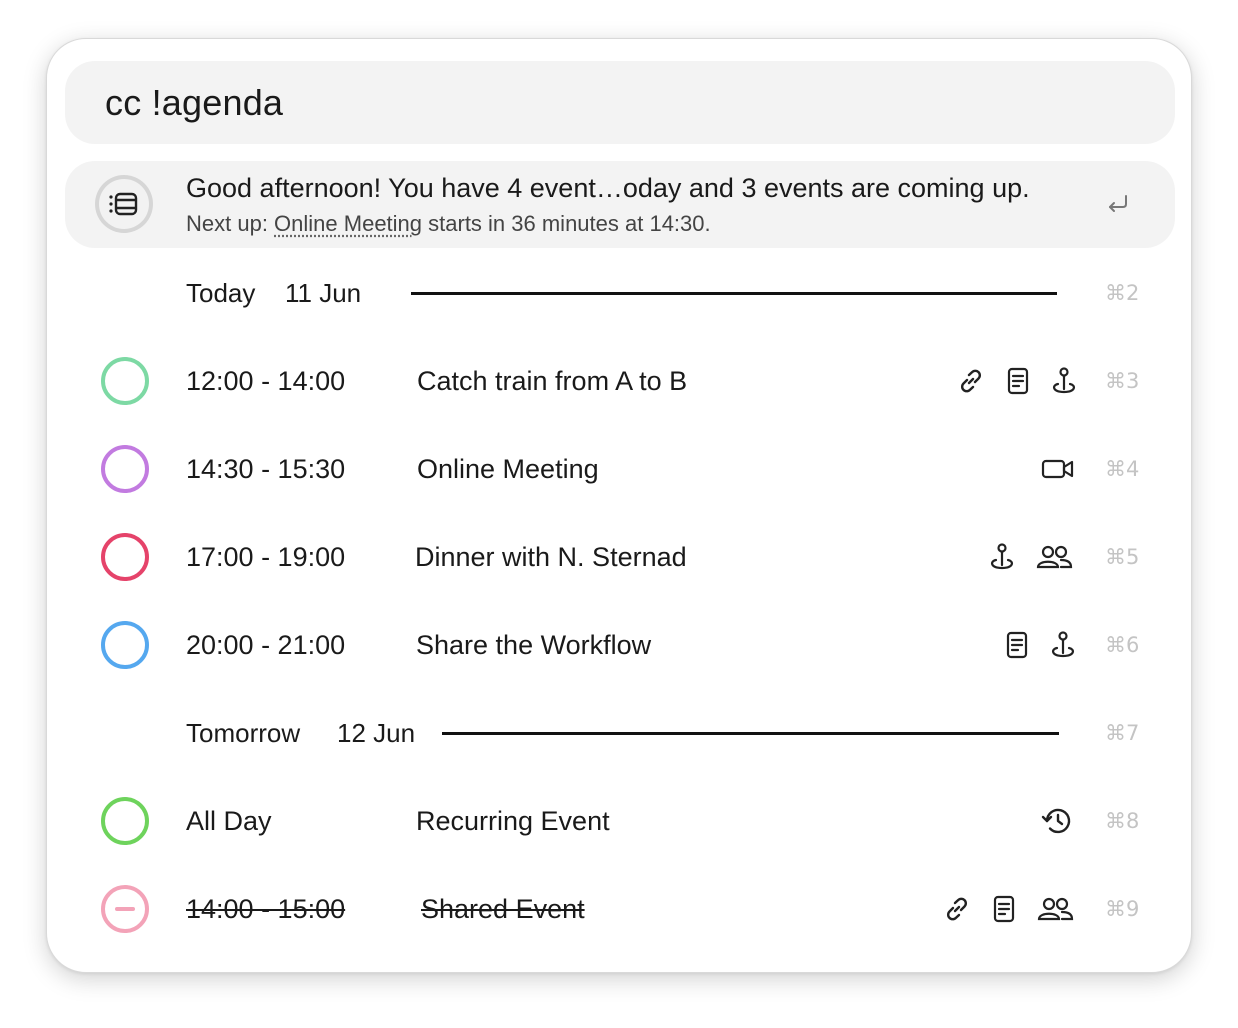 Image resolution: width=1238 pixels, height=1028 pixels. I want to click on return-icon, so click(1118, 204).